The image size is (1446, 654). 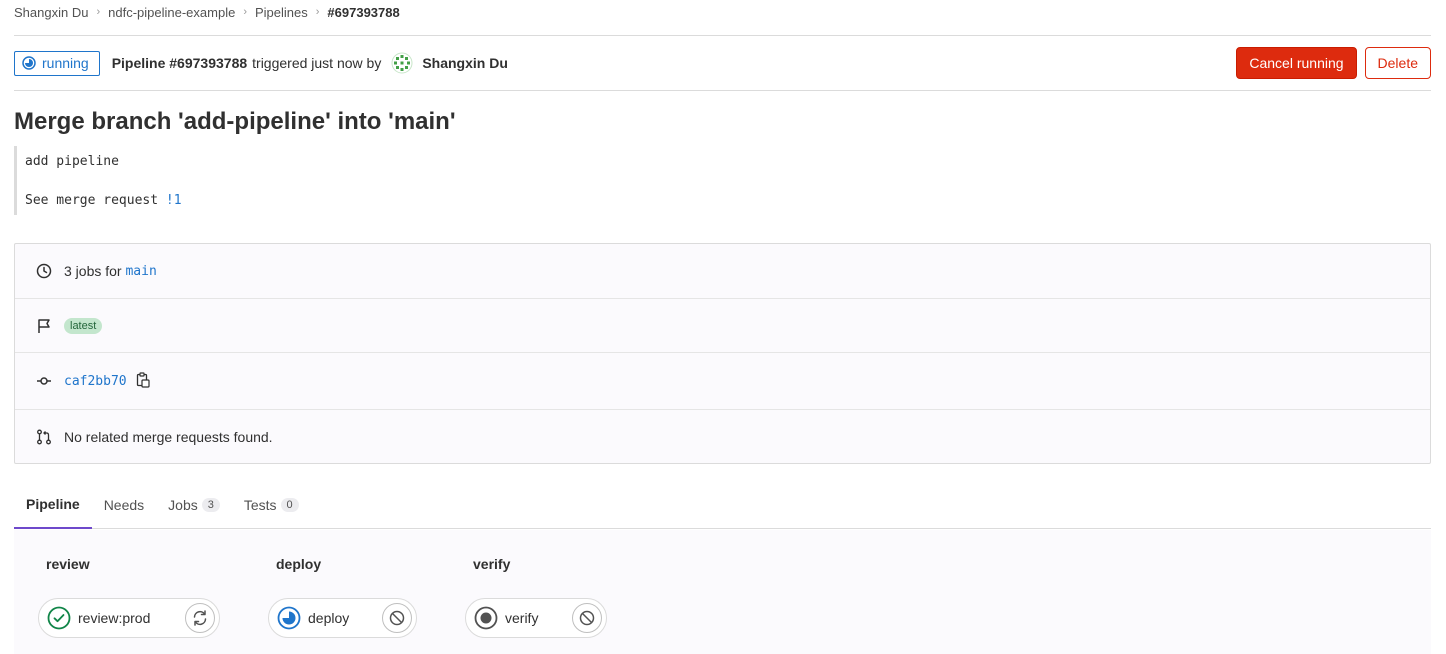 What do you see at coordinates (722, 381) in the screenshot?
I see `commit-row: caf2bb70` at bounding box center [722, 381].